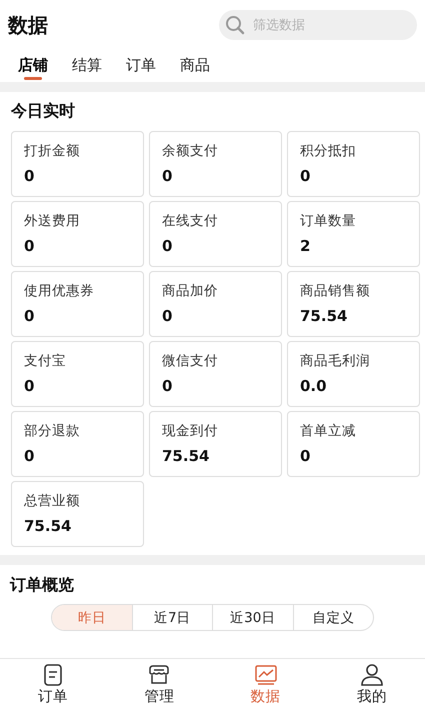 The width and height of the screenshot is (425, 709). What do you see at coordinates (41, 585) in the screenshot?
I see `section-title: 订单概览` at bounding box center [41, 585].